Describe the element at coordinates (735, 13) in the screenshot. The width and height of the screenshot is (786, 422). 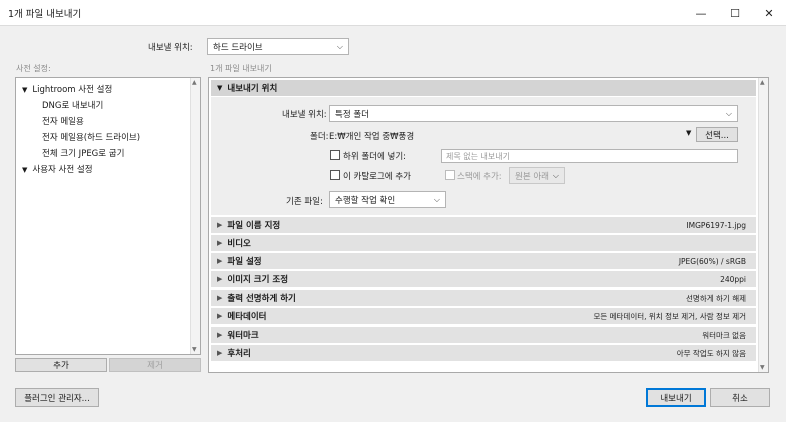
I see `maximize-button: ☐` at that location.